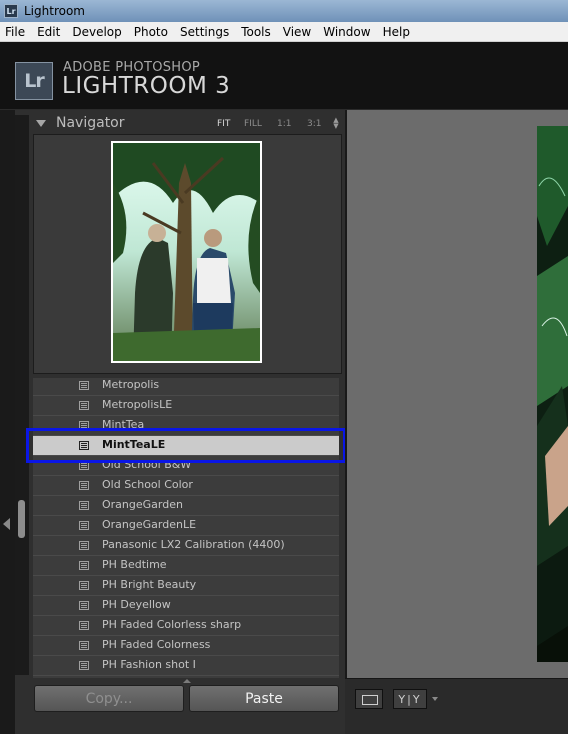 This screenshot has width=568, height=734. Describe the element at coordinates (137, 404) in the screenshot. I see `preset-label: MetropolisLE` at that location.